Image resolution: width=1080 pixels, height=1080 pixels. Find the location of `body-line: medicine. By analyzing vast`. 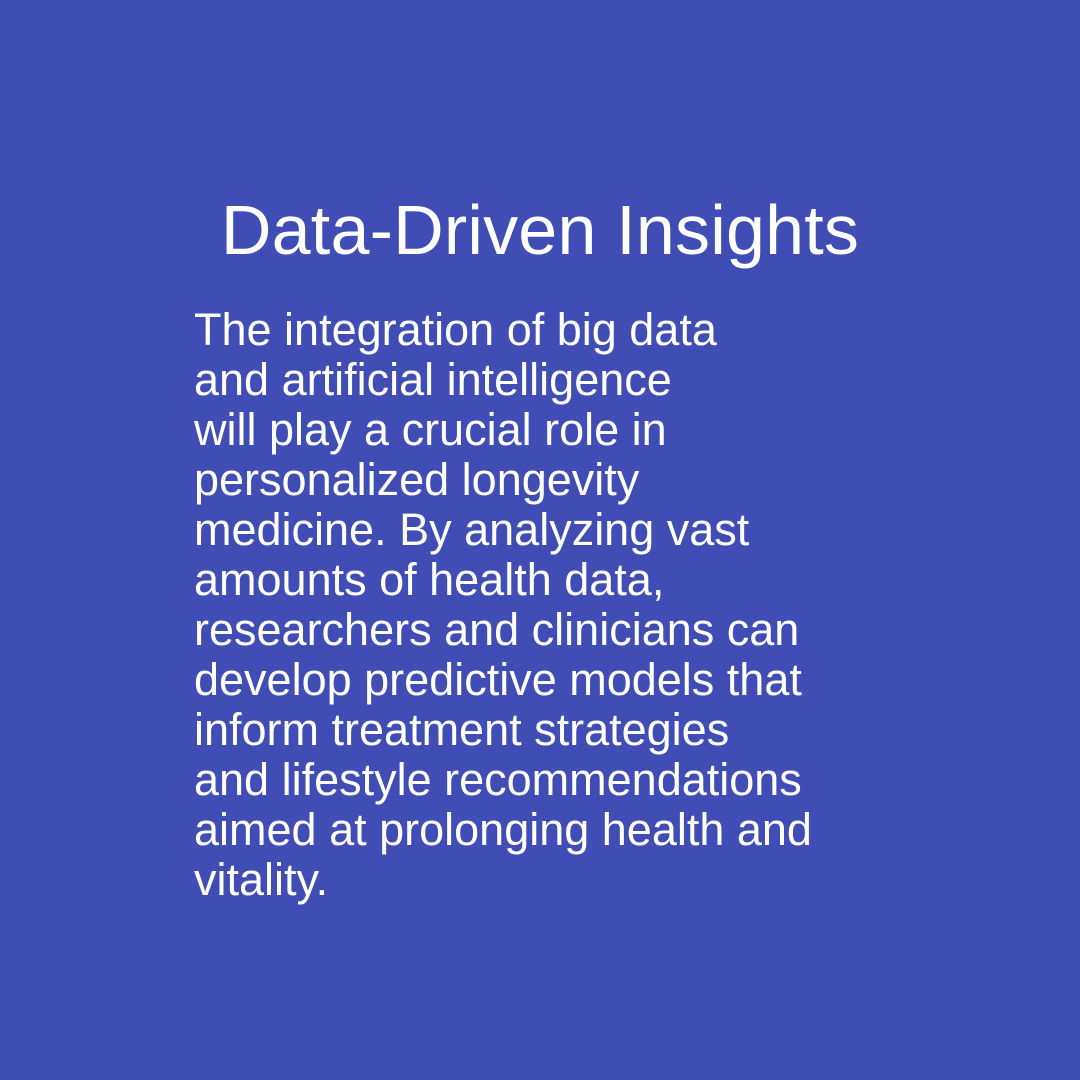

body-line: medicine. By analyzing vast is located at coordinates (472, 529).